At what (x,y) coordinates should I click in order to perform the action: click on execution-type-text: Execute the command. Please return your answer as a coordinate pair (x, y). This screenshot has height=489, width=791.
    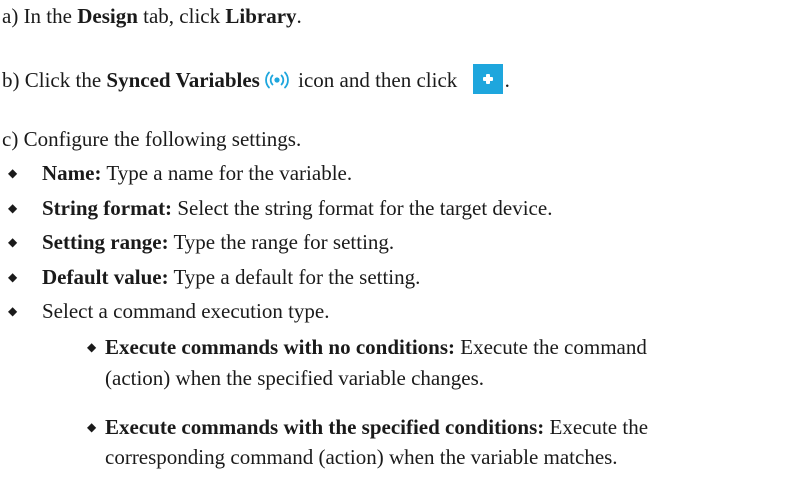
    Looking at the image, I should click on (551, 347).